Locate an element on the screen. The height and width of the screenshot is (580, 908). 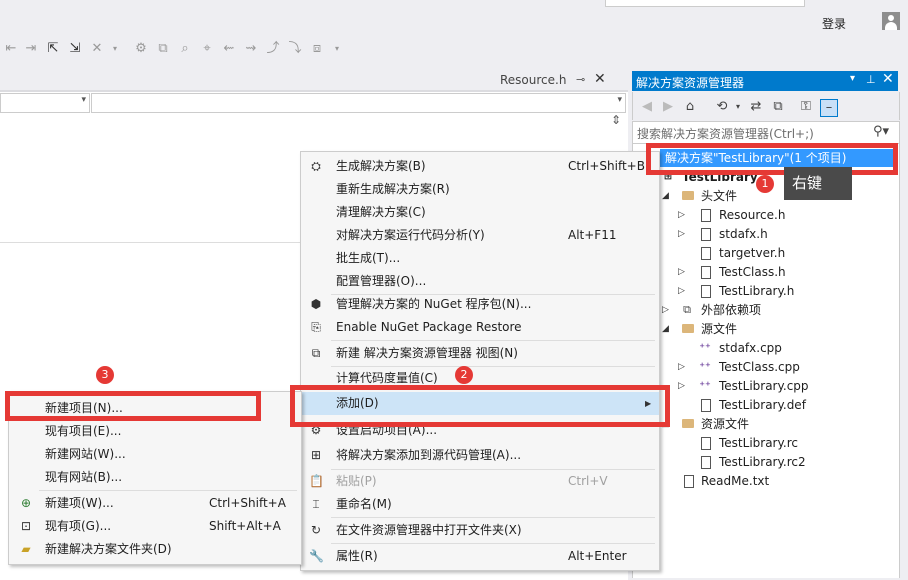
toolbar-icon-1: ⇤ is located at coordinates (11, 49).